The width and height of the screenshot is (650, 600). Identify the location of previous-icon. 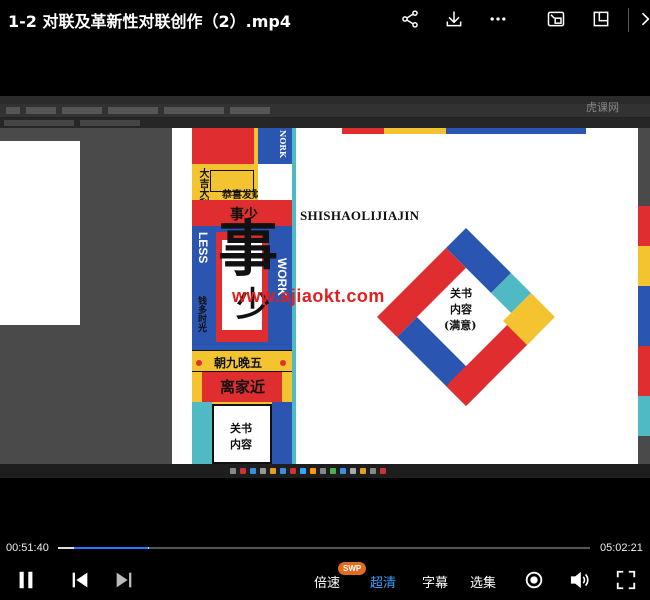
(80, 580).